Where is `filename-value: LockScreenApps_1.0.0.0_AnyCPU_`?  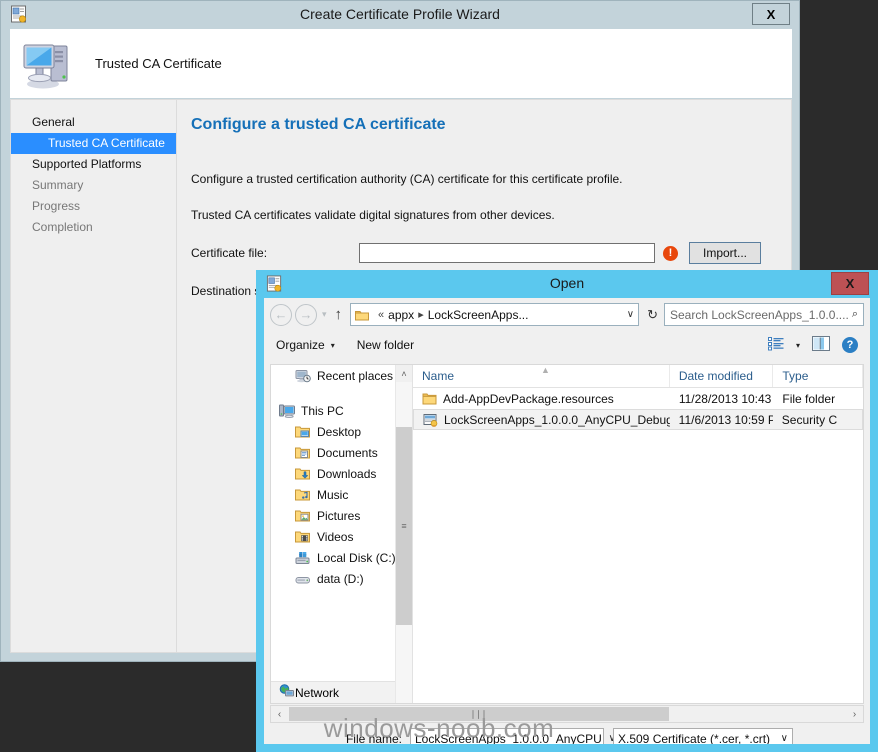 filename-value: LockScreenApps_1.0.0.0_AnyCPU_ is located at coordinates (512, 738).